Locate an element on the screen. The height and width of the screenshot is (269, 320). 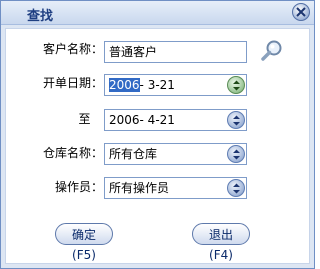
to-date-dropdown is located at coordinates (236, 120).